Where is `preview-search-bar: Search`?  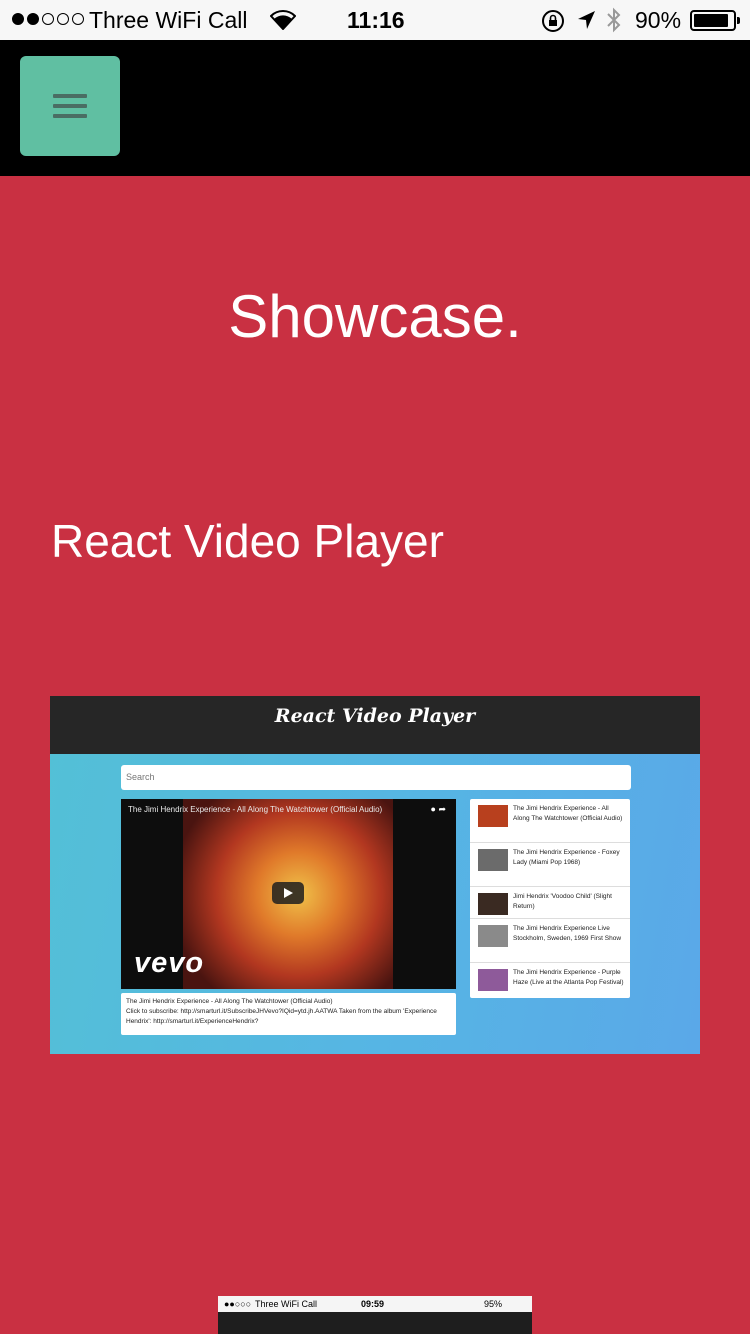
preview-search-bar: Search is located at coordinates (376, 777).